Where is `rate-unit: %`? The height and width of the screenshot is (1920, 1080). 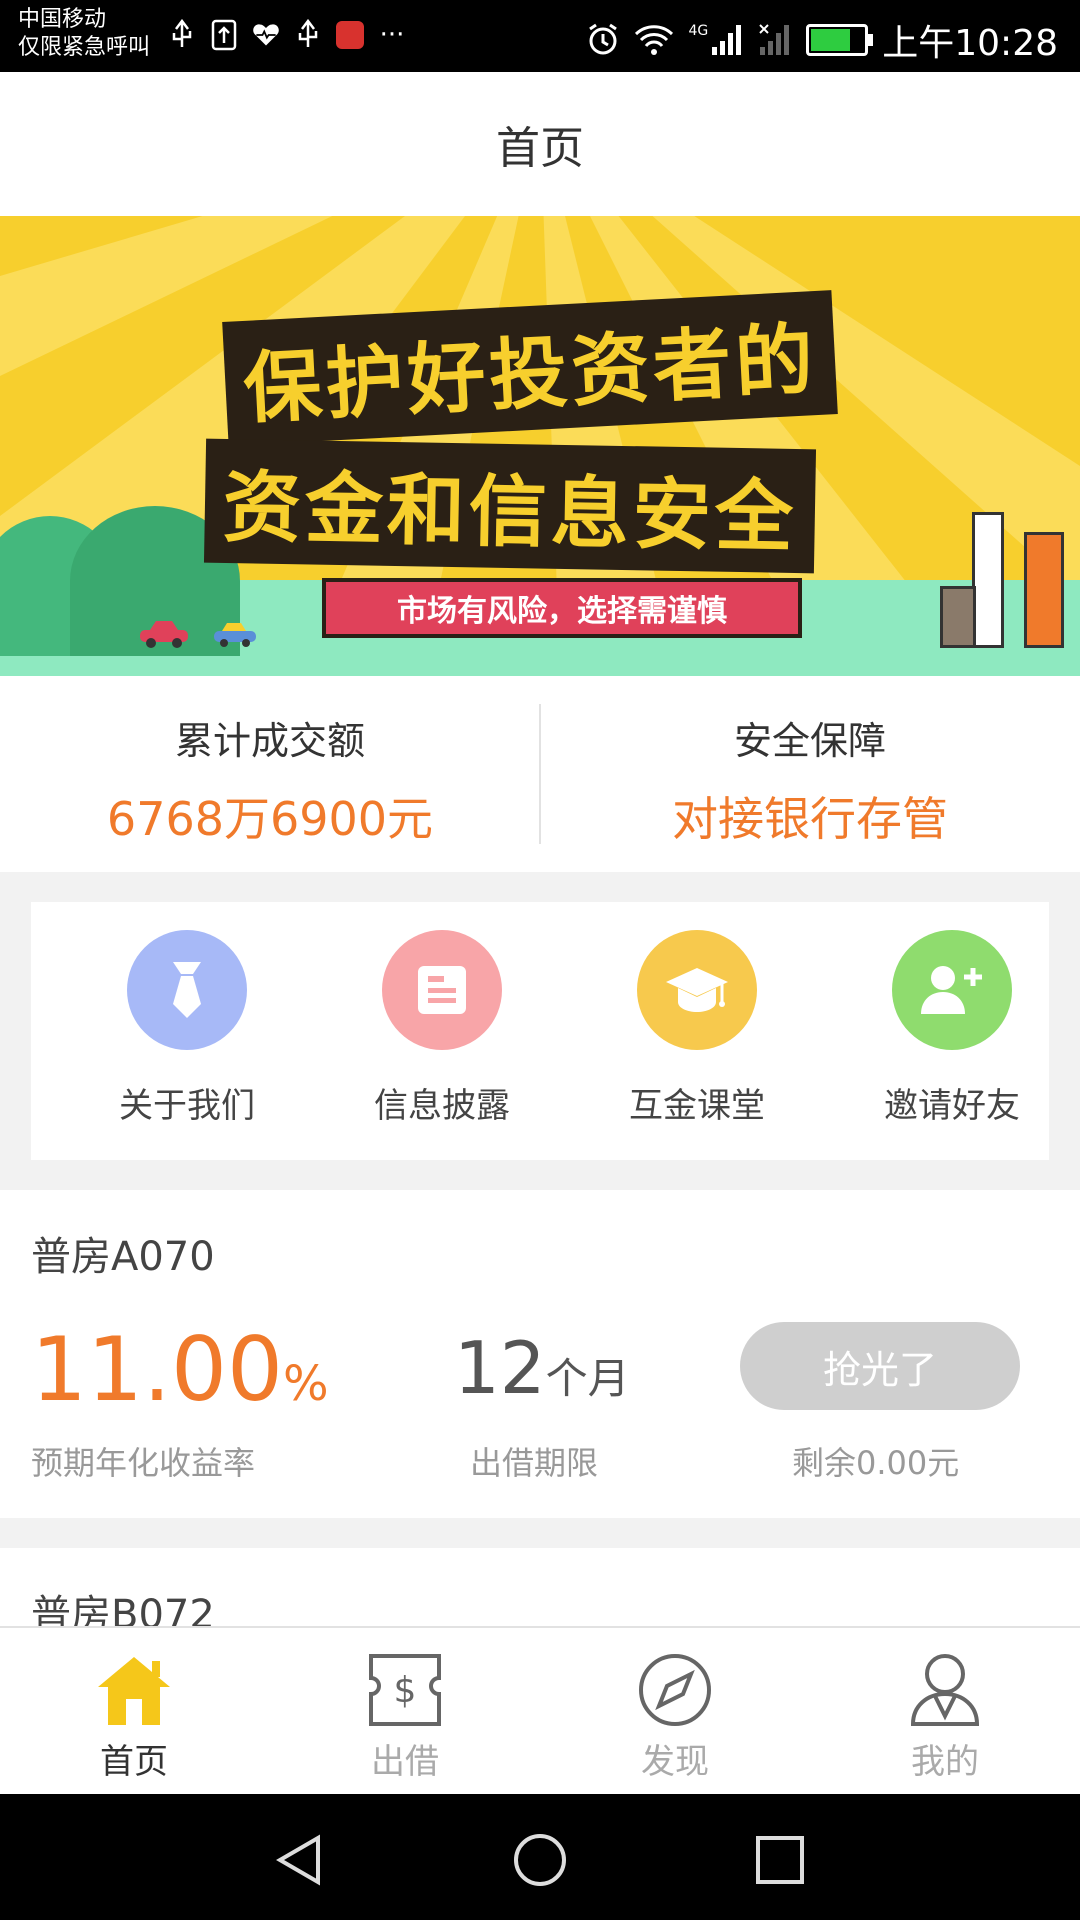
rate-unit: % is located at coordinates (305, 1384).